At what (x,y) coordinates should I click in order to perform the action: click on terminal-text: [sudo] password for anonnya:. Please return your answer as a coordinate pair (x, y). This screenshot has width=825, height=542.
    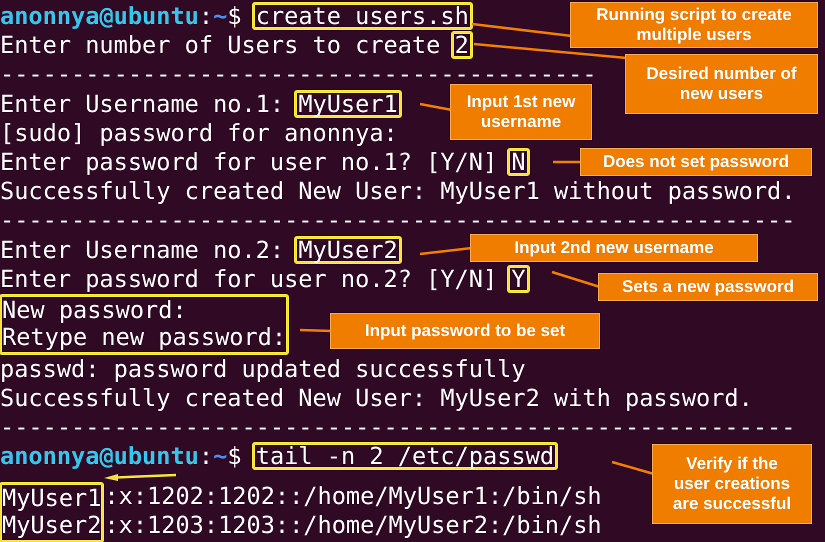
    Looking at the image, I should click on (199, 132).